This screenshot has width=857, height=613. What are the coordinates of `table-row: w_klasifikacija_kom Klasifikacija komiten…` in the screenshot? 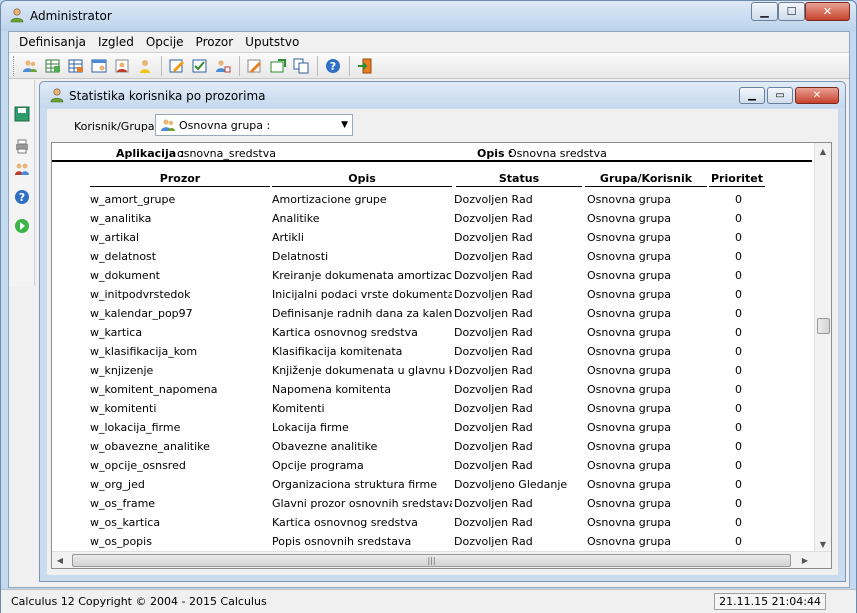 It's located at (432, 351).